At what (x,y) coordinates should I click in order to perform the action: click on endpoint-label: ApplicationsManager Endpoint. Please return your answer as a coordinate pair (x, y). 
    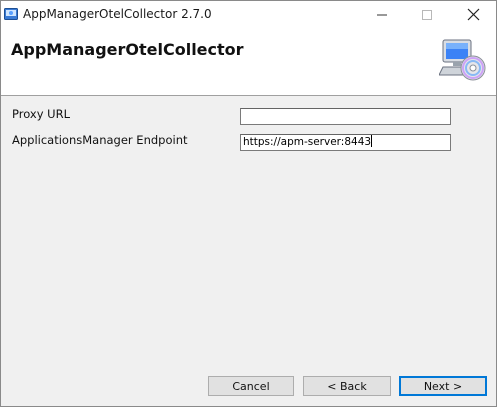
    Looking at the image, I should click on (100, 140).